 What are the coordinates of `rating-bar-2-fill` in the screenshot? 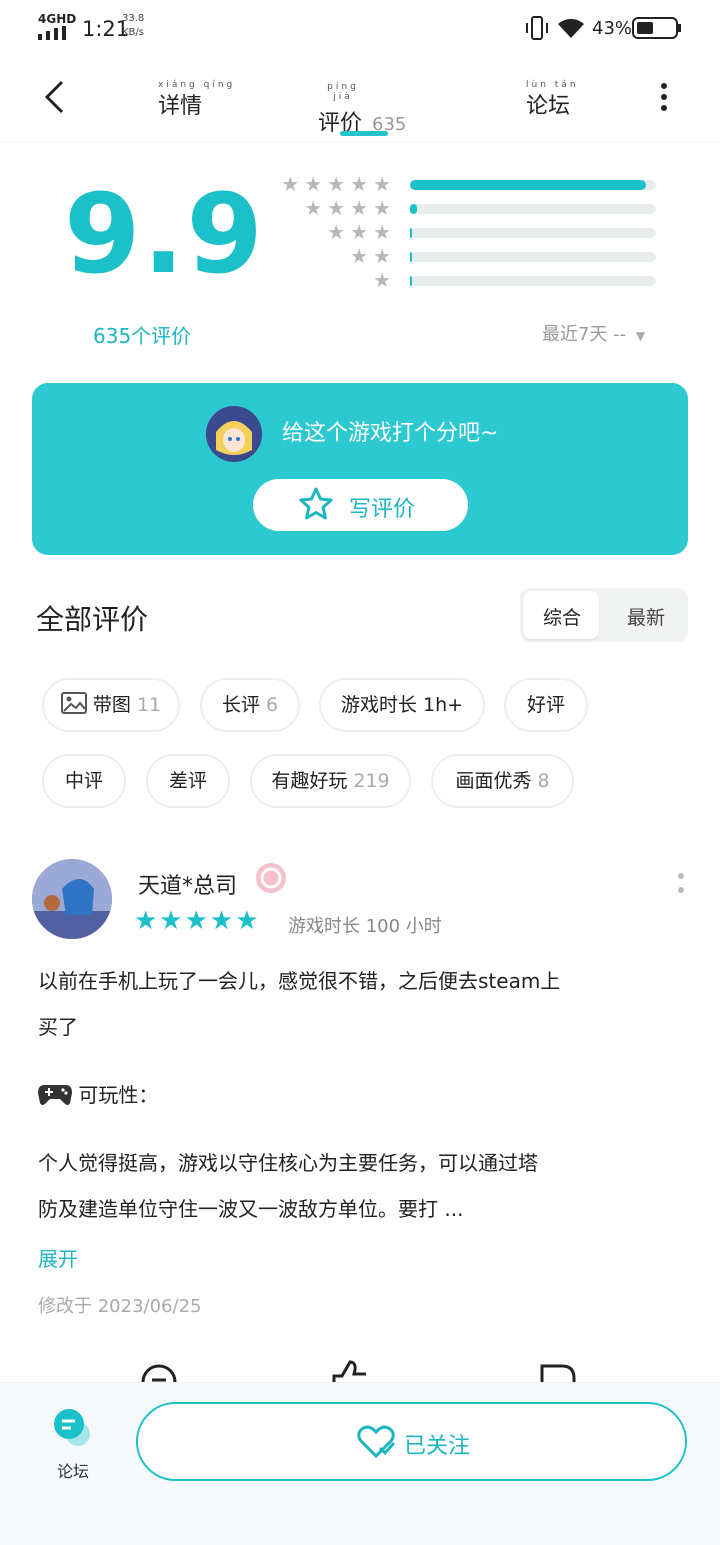 It's located at (411, 257).